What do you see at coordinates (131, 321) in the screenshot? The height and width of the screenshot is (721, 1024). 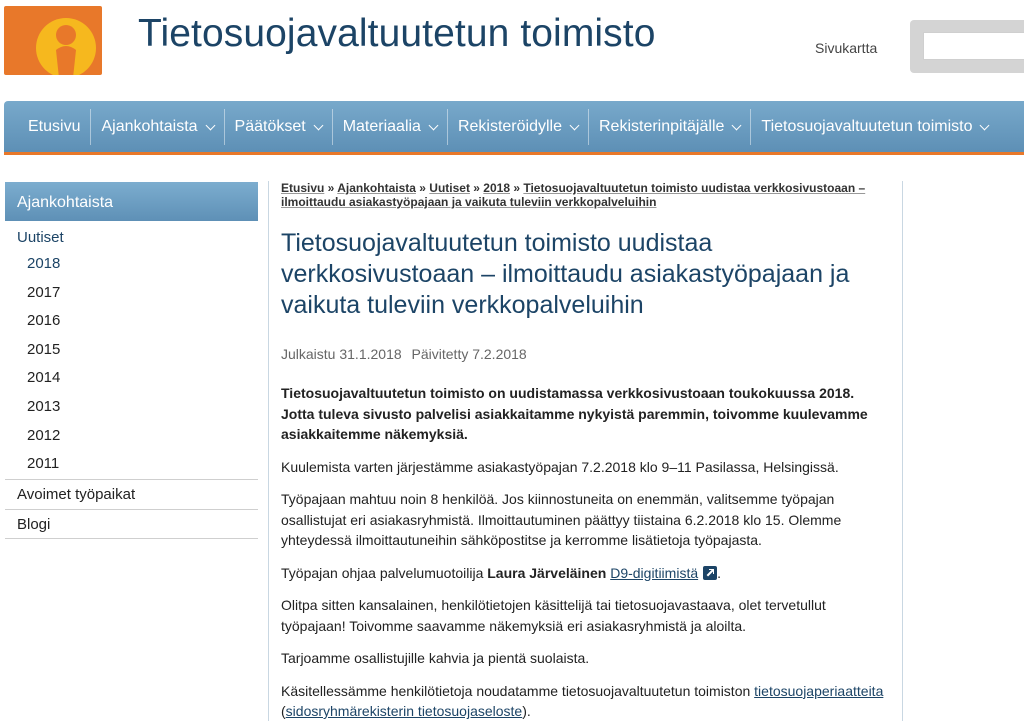 I see `sidebar-year-2016: 2016` at bounding box center [131, 321].